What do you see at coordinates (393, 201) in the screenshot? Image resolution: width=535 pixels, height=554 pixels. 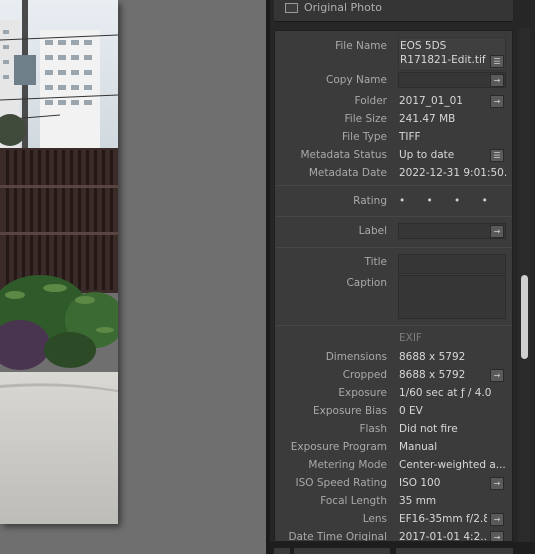 I see `row-rating: Rating • • • • •` at bounding box center [393, 201].